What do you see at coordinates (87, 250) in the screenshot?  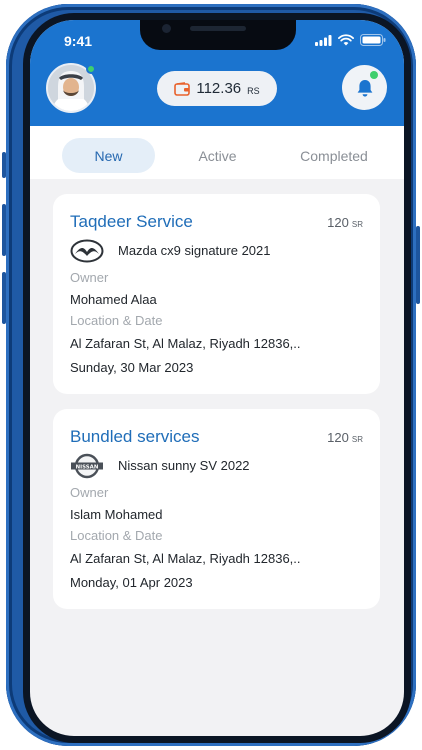 I see `mazda-logo-icon` at bounding box center [87, 250].